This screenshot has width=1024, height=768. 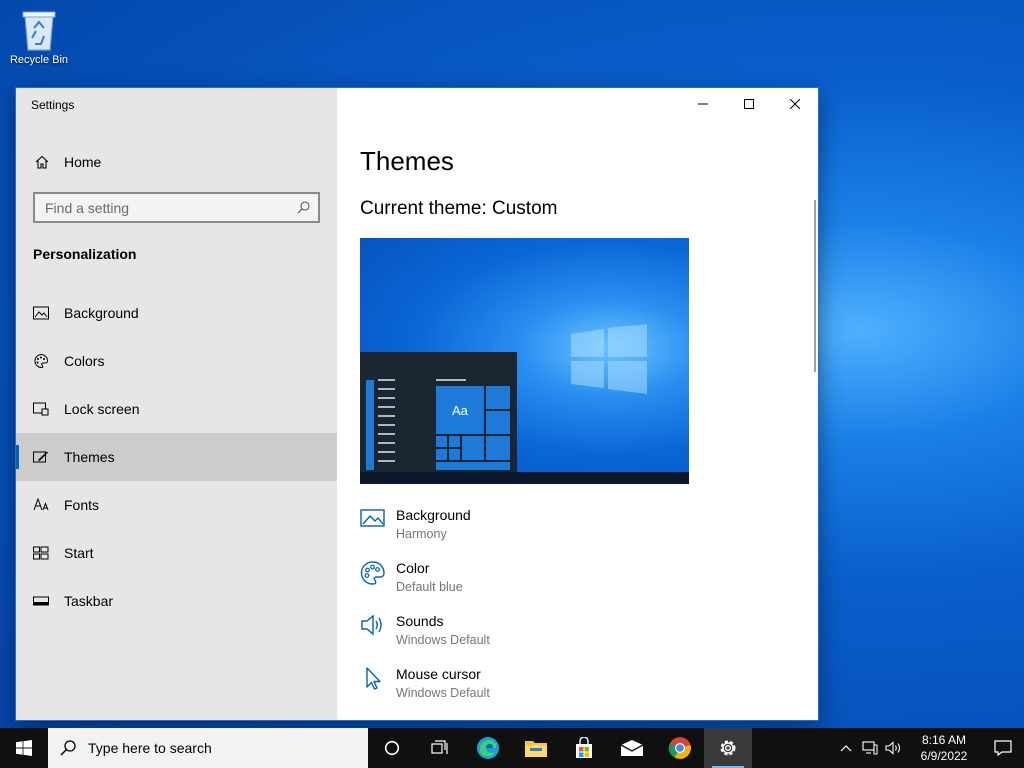 I want to click on windows-logo-icon, so click(x=24, y=748).